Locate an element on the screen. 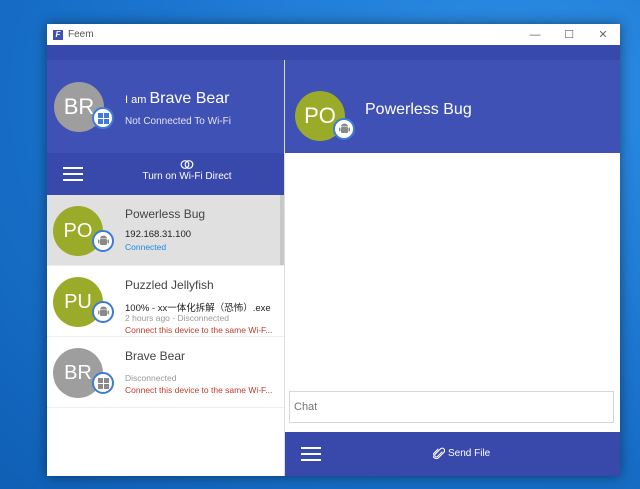 The width and height of the screenshot is (640, 489). device-initials: BR is located at coordinates (78, 372).